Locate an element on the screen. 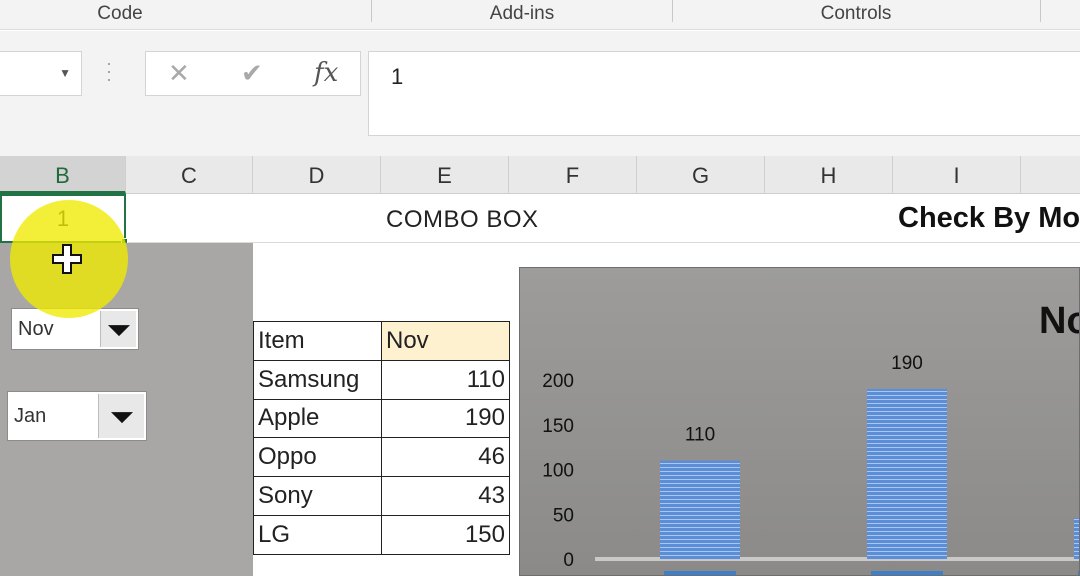 The image size is (1080, 576). column-header-h: H is located at coordinates (829, 175).